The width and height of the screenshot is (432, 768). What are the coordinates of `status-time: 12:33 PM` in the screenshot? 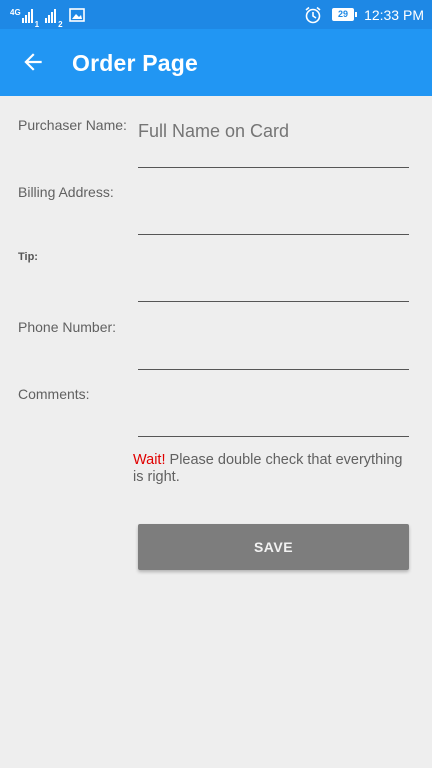 It's located at (394, 14).